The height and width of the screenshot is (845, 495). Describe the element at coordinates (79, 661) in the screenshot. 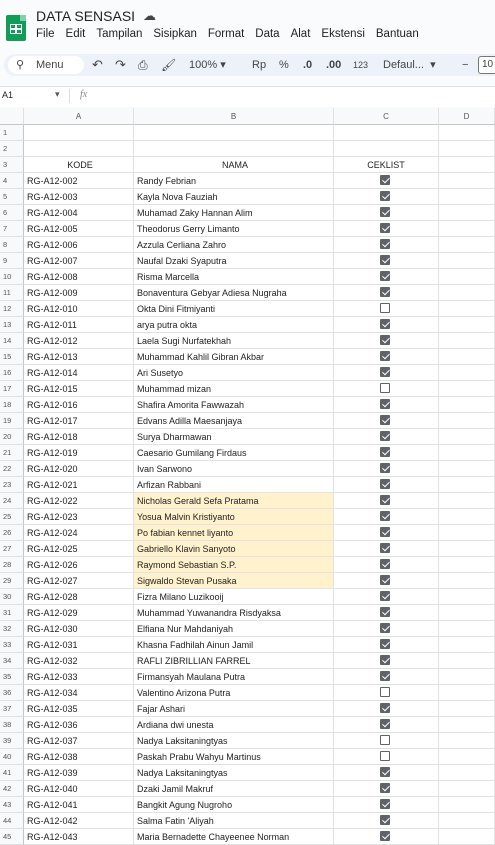

I see `kode-cell: RG-A12-032` at that location.